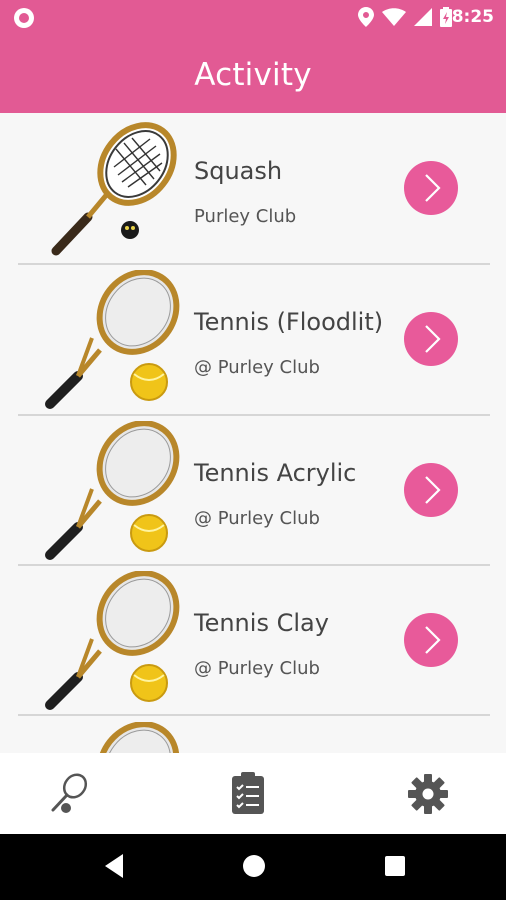  What do you see at coordinates (261, 623) in the screenshot?
I see `activity-title: Tennis Clay` at bounding box center [261, 623].